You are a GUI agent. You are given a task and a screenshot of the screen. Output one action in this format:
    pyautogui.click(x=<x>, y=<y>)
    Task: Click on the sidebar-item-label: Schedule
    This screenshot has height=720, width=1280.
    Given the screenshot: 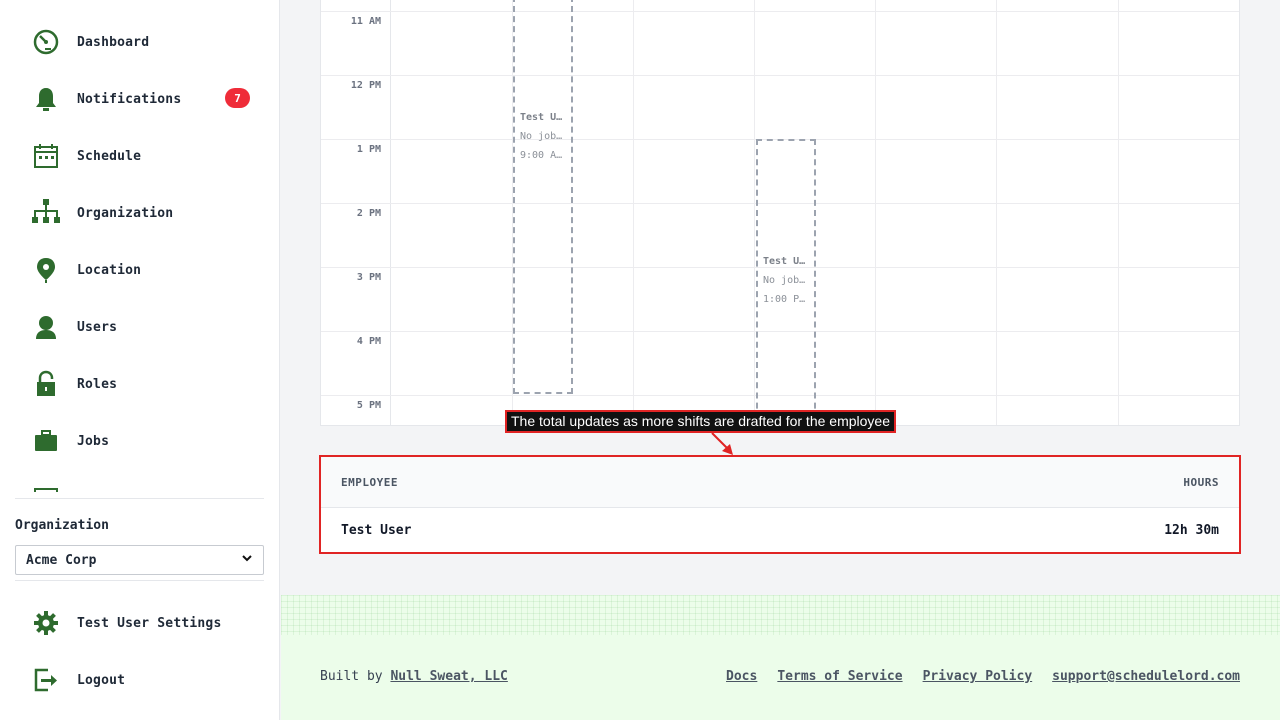 What is the action you would take?
    pyautogui.click(x=109, y=156)
    